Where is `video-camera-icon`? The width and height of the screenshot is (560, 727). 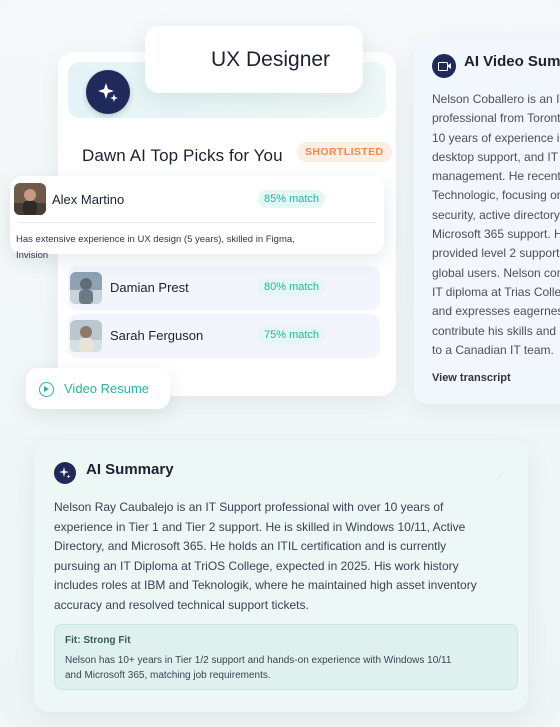
video-camera-icon is located at coordinates (444, 66).